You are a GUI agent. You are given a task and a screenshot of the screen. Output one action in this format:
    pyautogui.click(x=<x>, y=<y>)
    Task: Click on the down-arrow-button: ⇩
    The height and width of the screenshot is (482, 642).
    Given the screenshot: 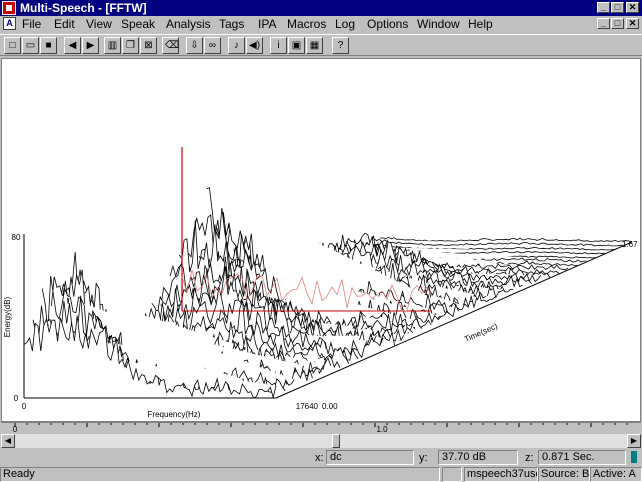 What is the action you would take?
    pyautogui.click(x=194, y=45)
    